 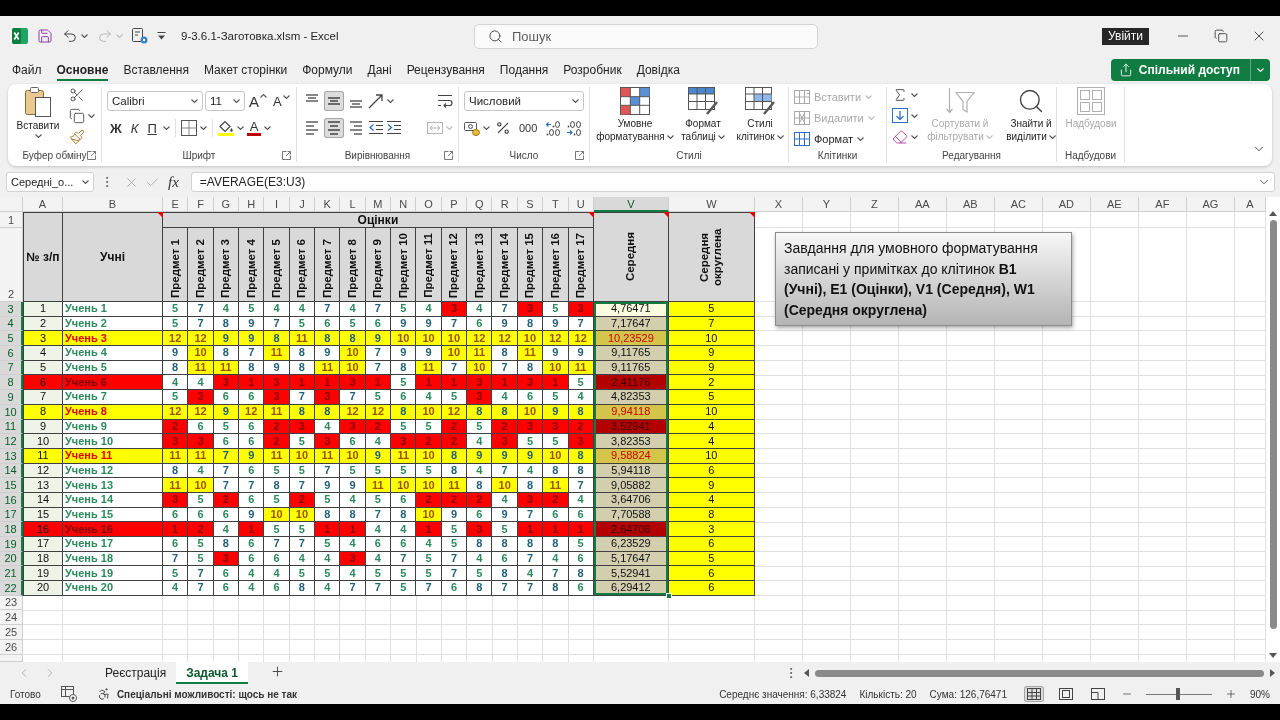 What do you see at coordinates (829, 138) in the screenshot?
I see `format-cells-button: Формат` at bounding box center [829, 138].